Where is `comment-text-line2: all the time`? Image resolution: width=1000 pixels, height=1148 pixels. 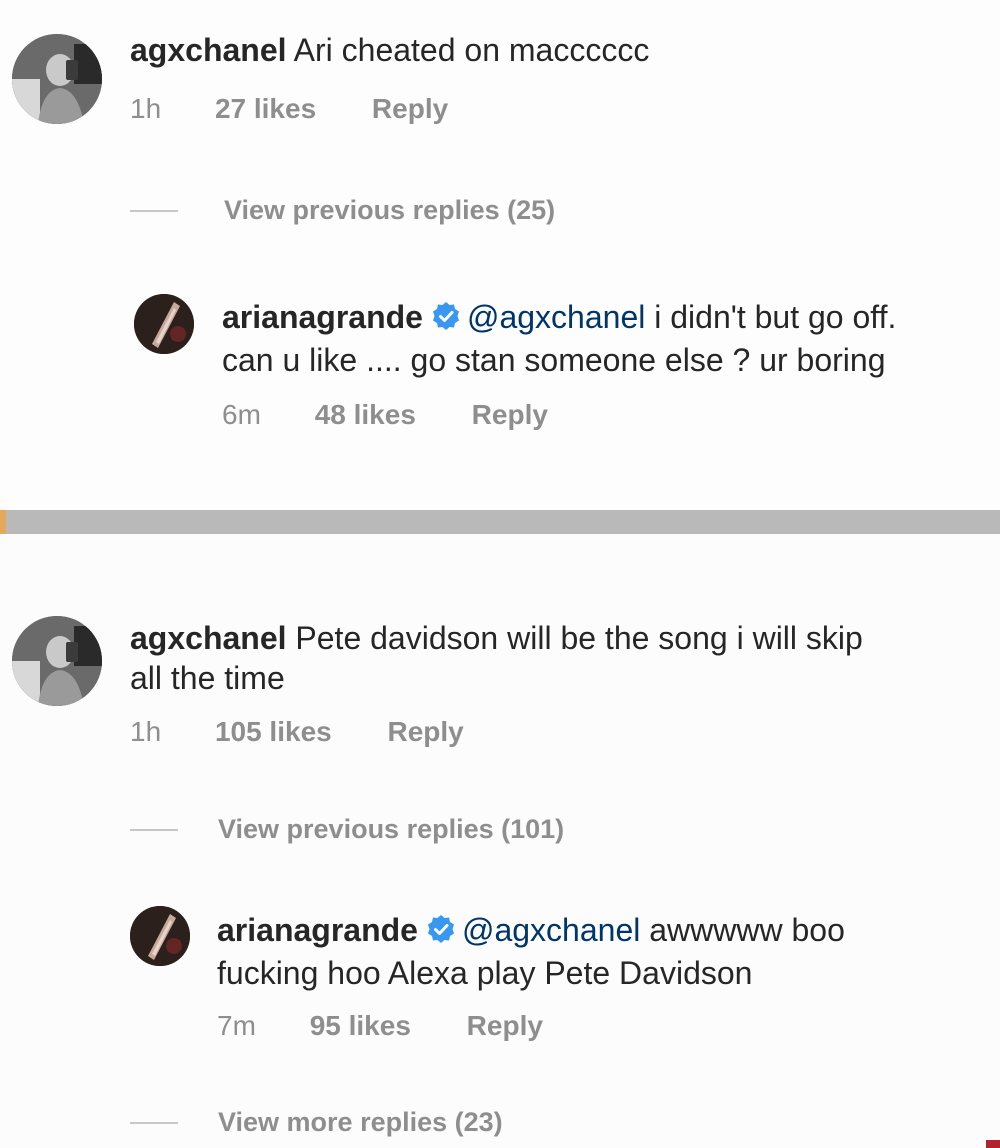
comment-text-line2: all the time is located at coordinates (207, 678).